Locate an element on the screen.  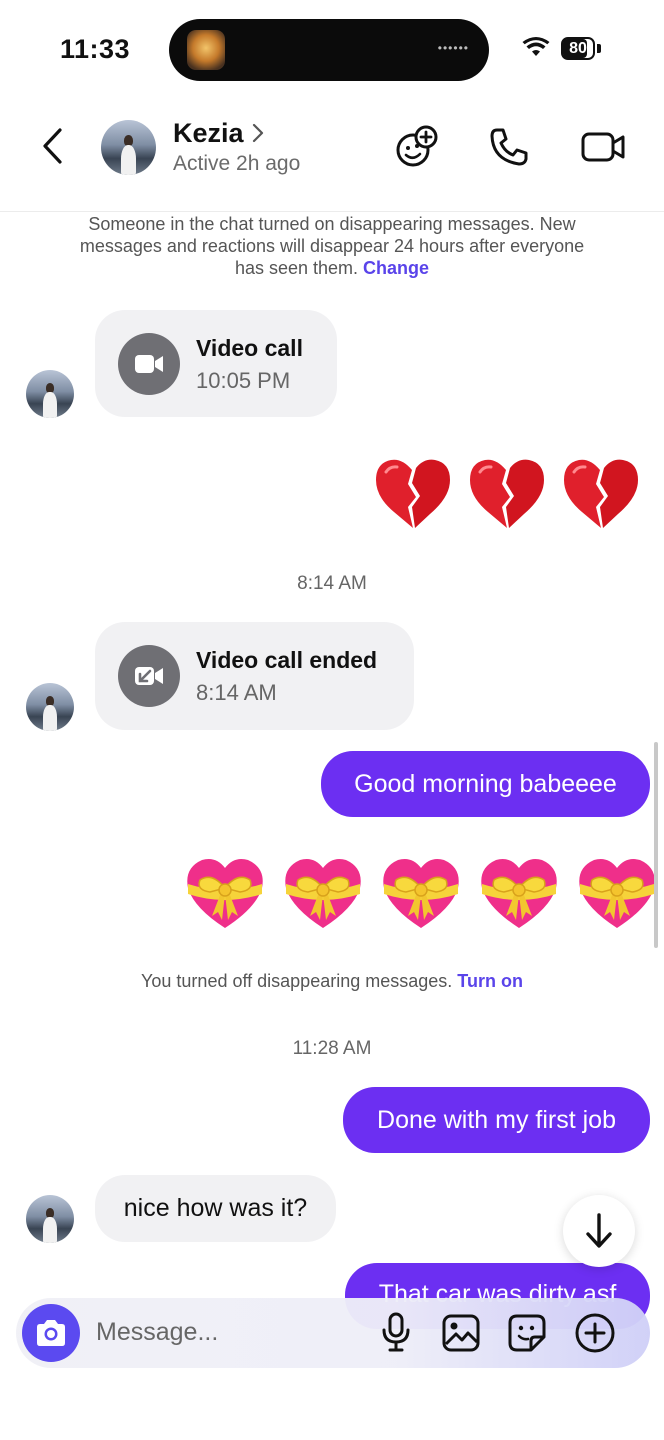
gift-hearts-message is located at coordinates (421, 891).